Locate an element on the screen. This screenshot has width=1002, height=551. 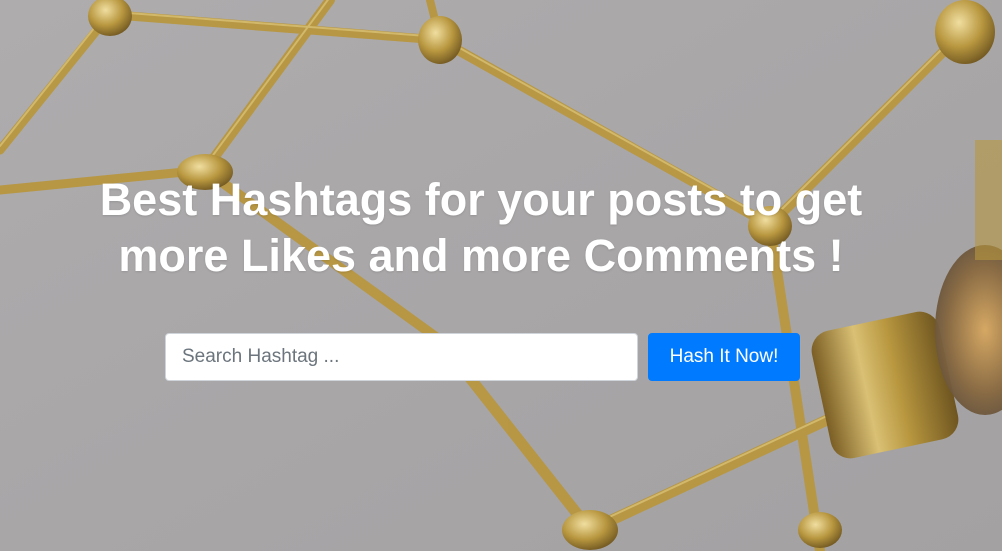
hashtag-search-form: Hash It Now! is located at coordinates (482, 357).